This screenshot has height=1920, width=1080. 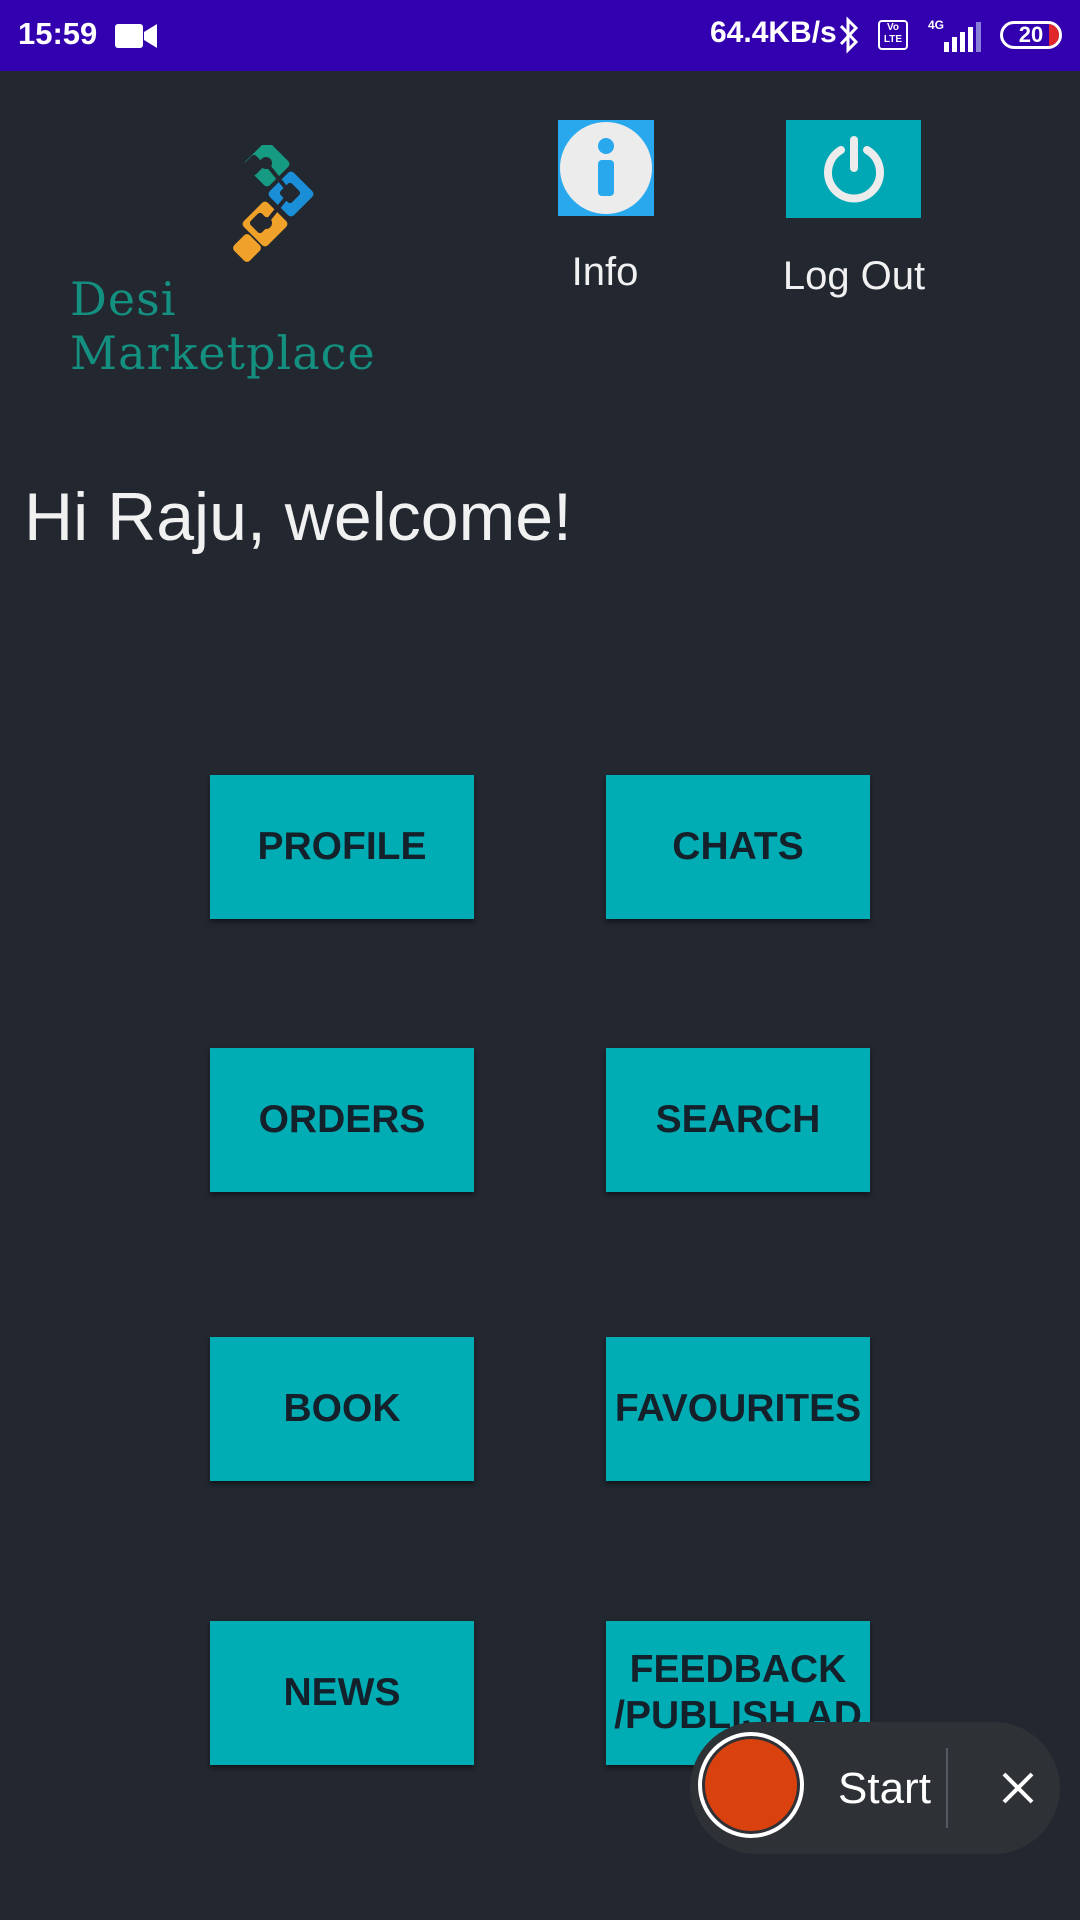 I want to click on close-icon, so click(x=1018, y=1788).